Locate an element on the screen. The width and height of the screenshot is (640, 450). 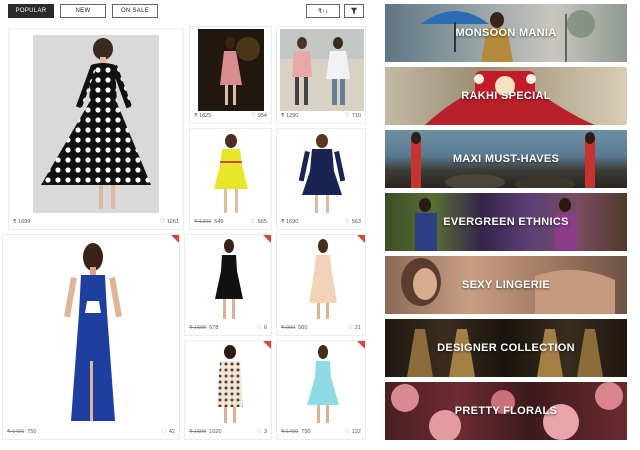
product-meta: ₹ 1699 ♡ 1261 is located at coordinates (96, 221).